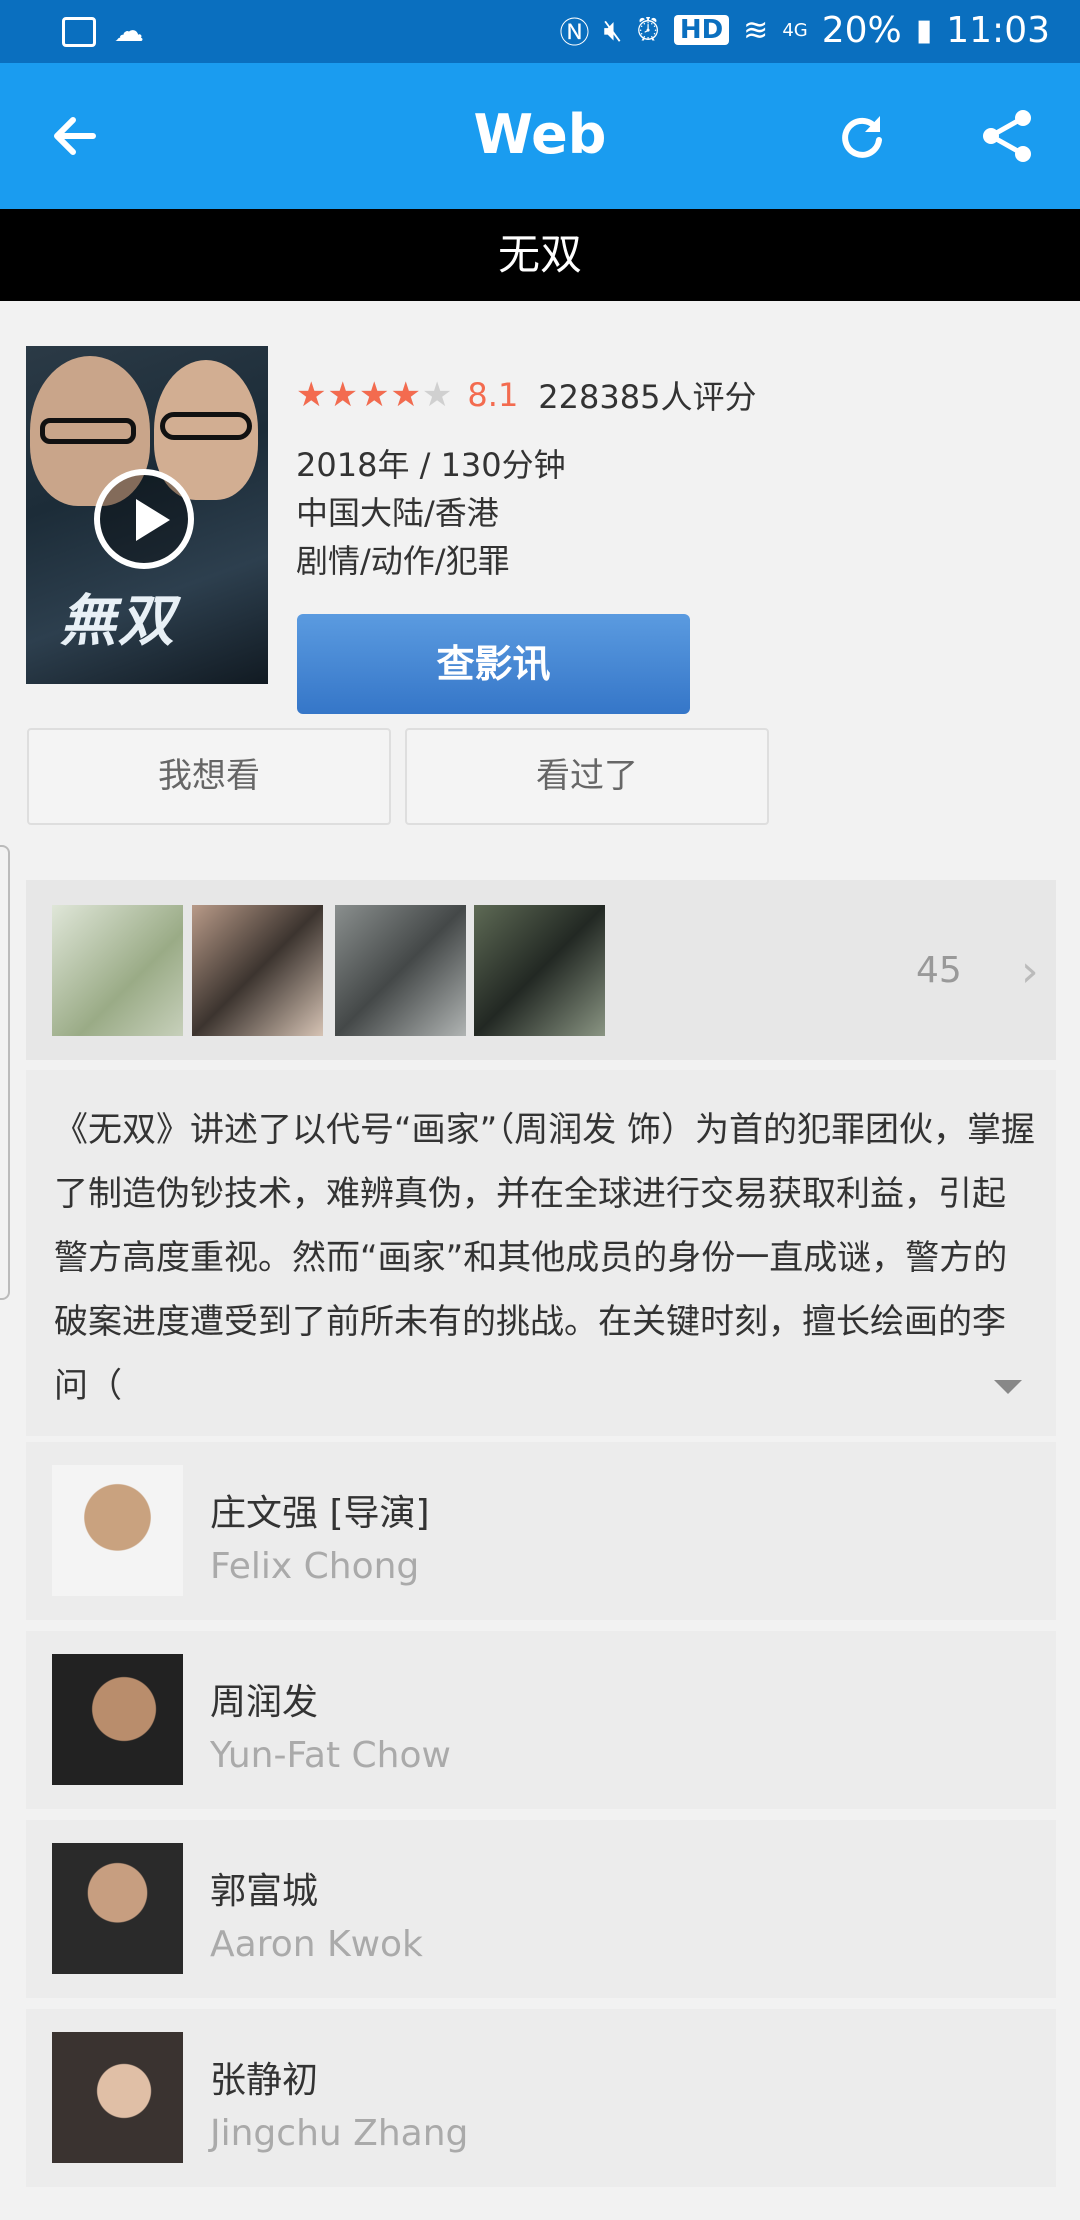 Image resolution: width=1080 pixels, height=2220 pixels. I want to click on watched-button: 看过了, so click(587, 776).